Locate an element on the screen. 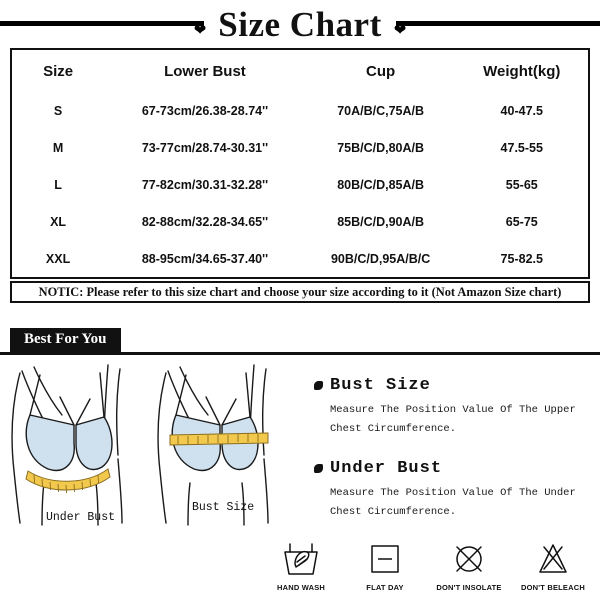 The width and height of the screenshot is (600, 600). cell-lower-bust: 82-88cm/32.28-34.65'' is located at coordinates (205, 221).